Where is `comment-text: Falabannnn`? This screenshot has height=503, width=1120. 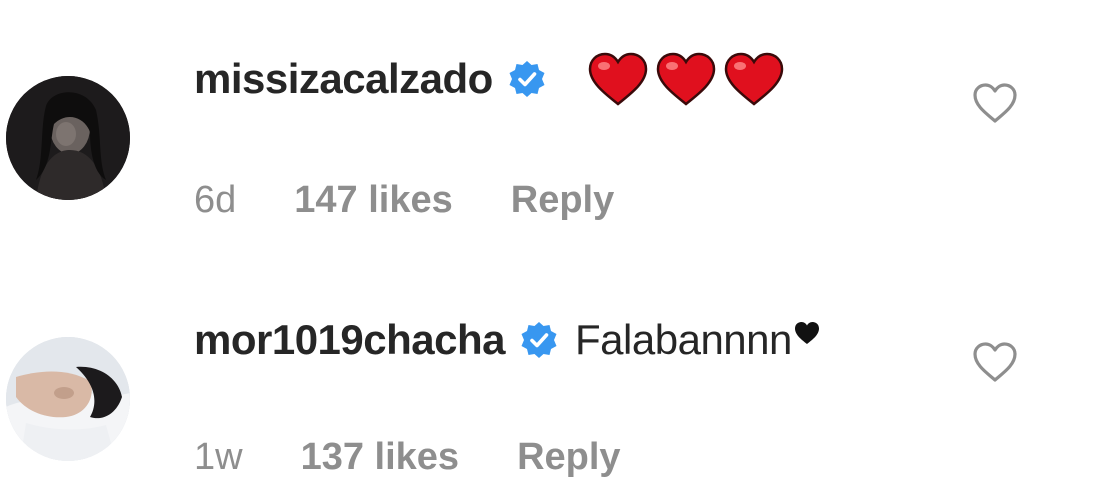 comment-text: Falabannnn is located at coordinates (683, 339).